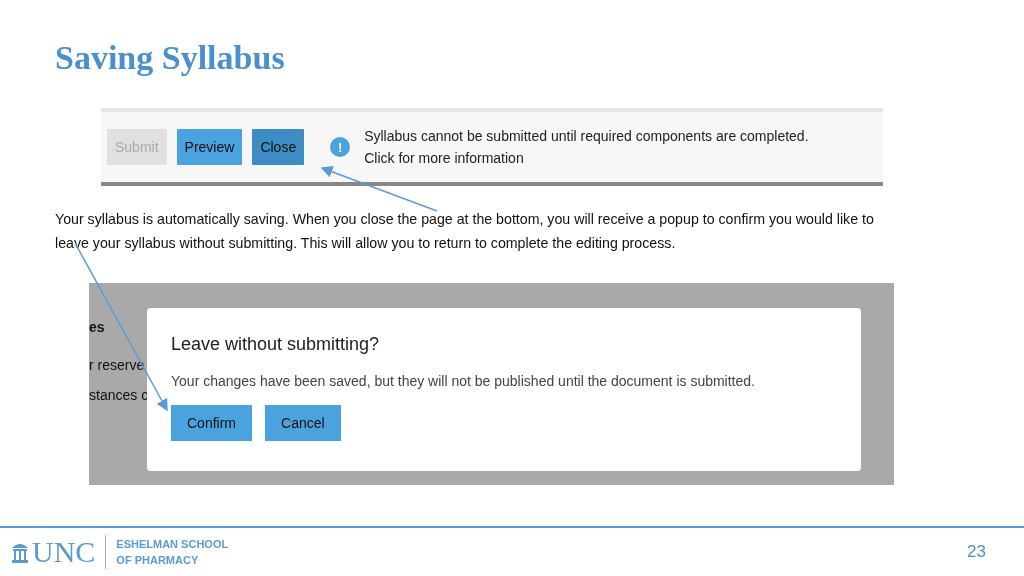 The height and width of the screenshot is (576, 1024). I want to click on school-name: OF PHARMACY, so click(158, 560).